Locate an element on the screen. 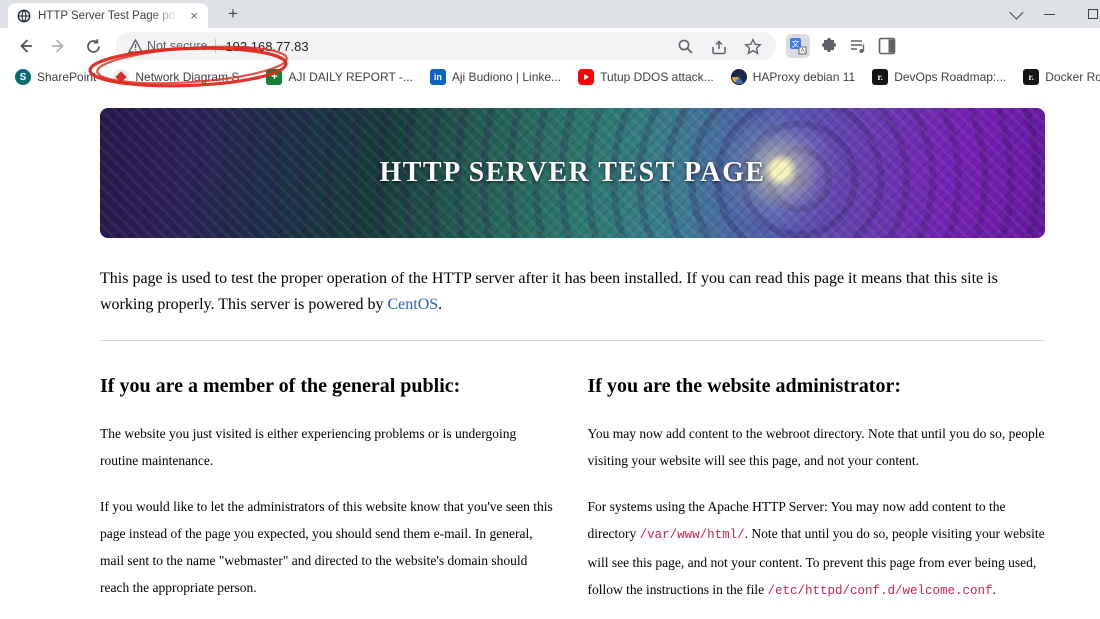 The image size is (1100, 619). page-title: HTTP SERVER TEST PAGE is located at coordinates (572, 172).